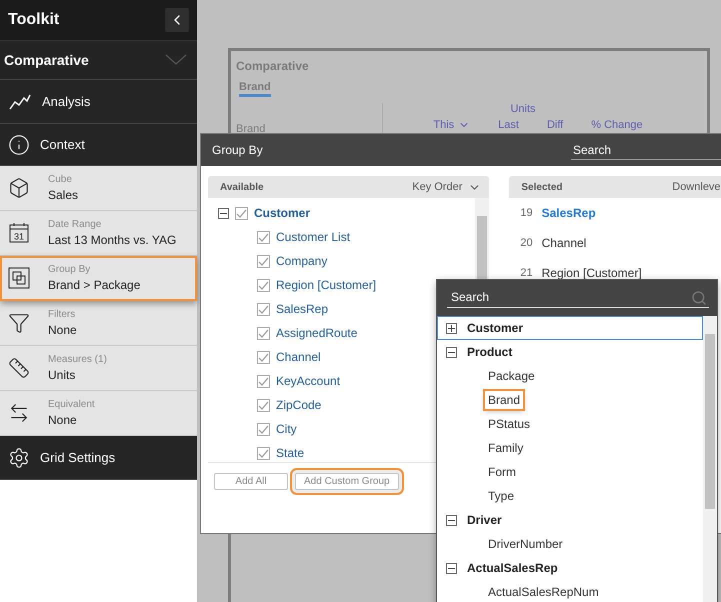 This screenshot has width=721, height=602. Describe the element at coordinates (299, 405) in the screenshot. I see `tree-item: ZipCode` at that location.